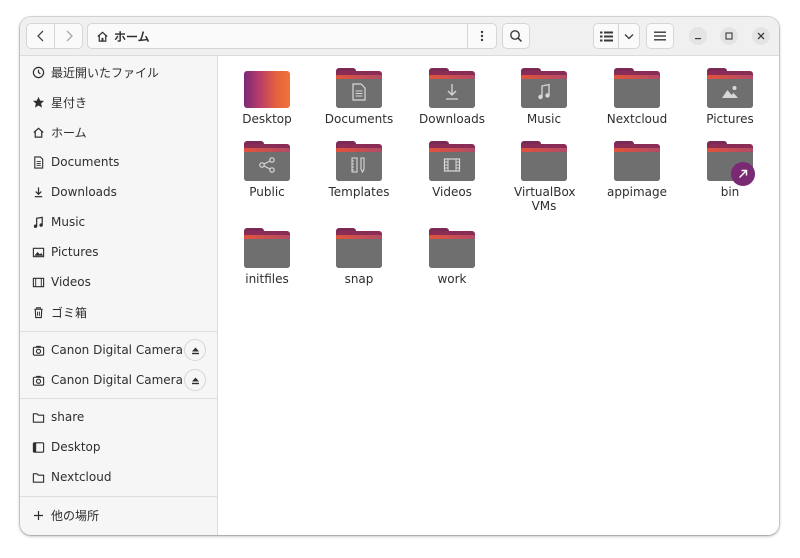 The image size is (800, 558). Describe the element at coordinates (75, 252) in the screenshot. I see `sidebar-item-label: Pictures` at that location.